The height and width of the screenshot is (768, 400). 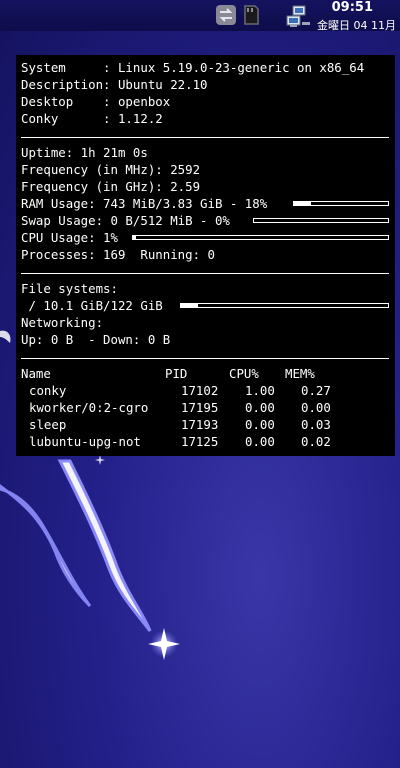 I want to click on uptime-line: Uptime: 1h 21m 0s, so click(x=84, y=152).